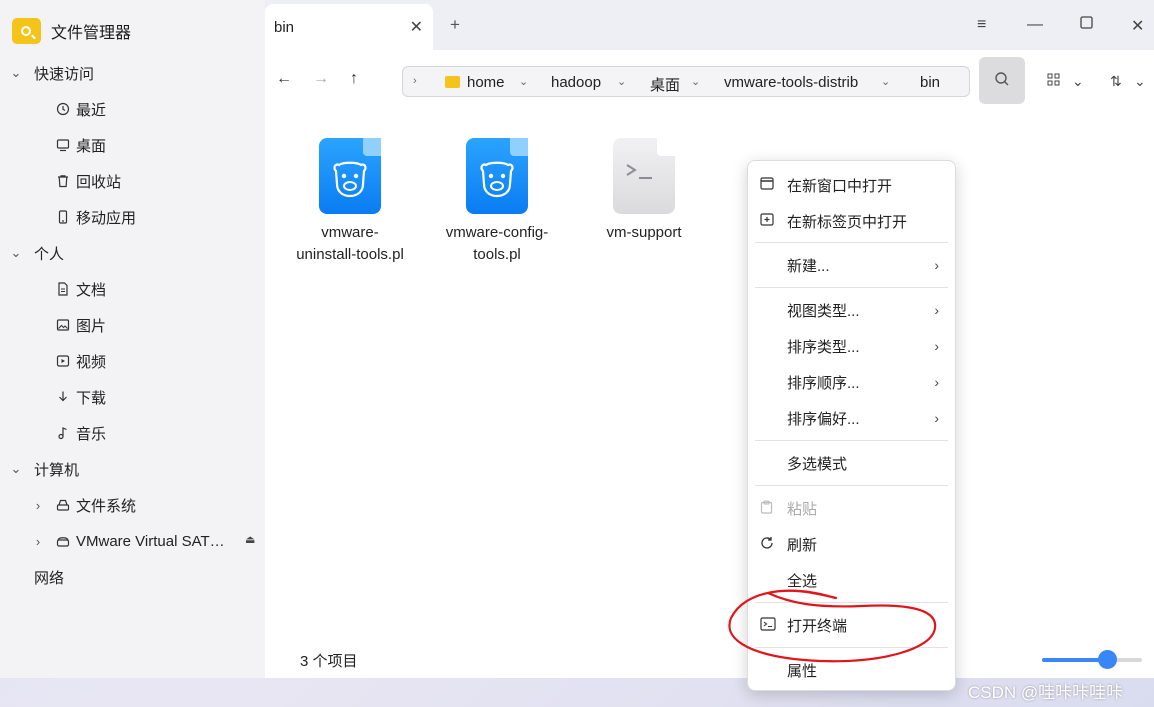 This screenshot has width=1154, height=707. What do you see at coordinates (802, 545) in the screenshot?
I see `menu-label: 刷新` at bounding box center [802, 545].